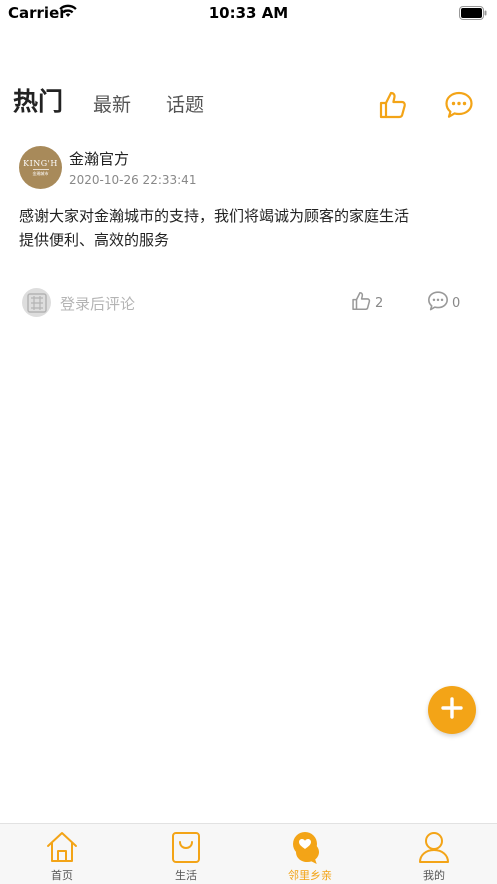 The width and height of the screenshot is (497, 884). I want to click on tab-topics: 话题, so click(185, 105).